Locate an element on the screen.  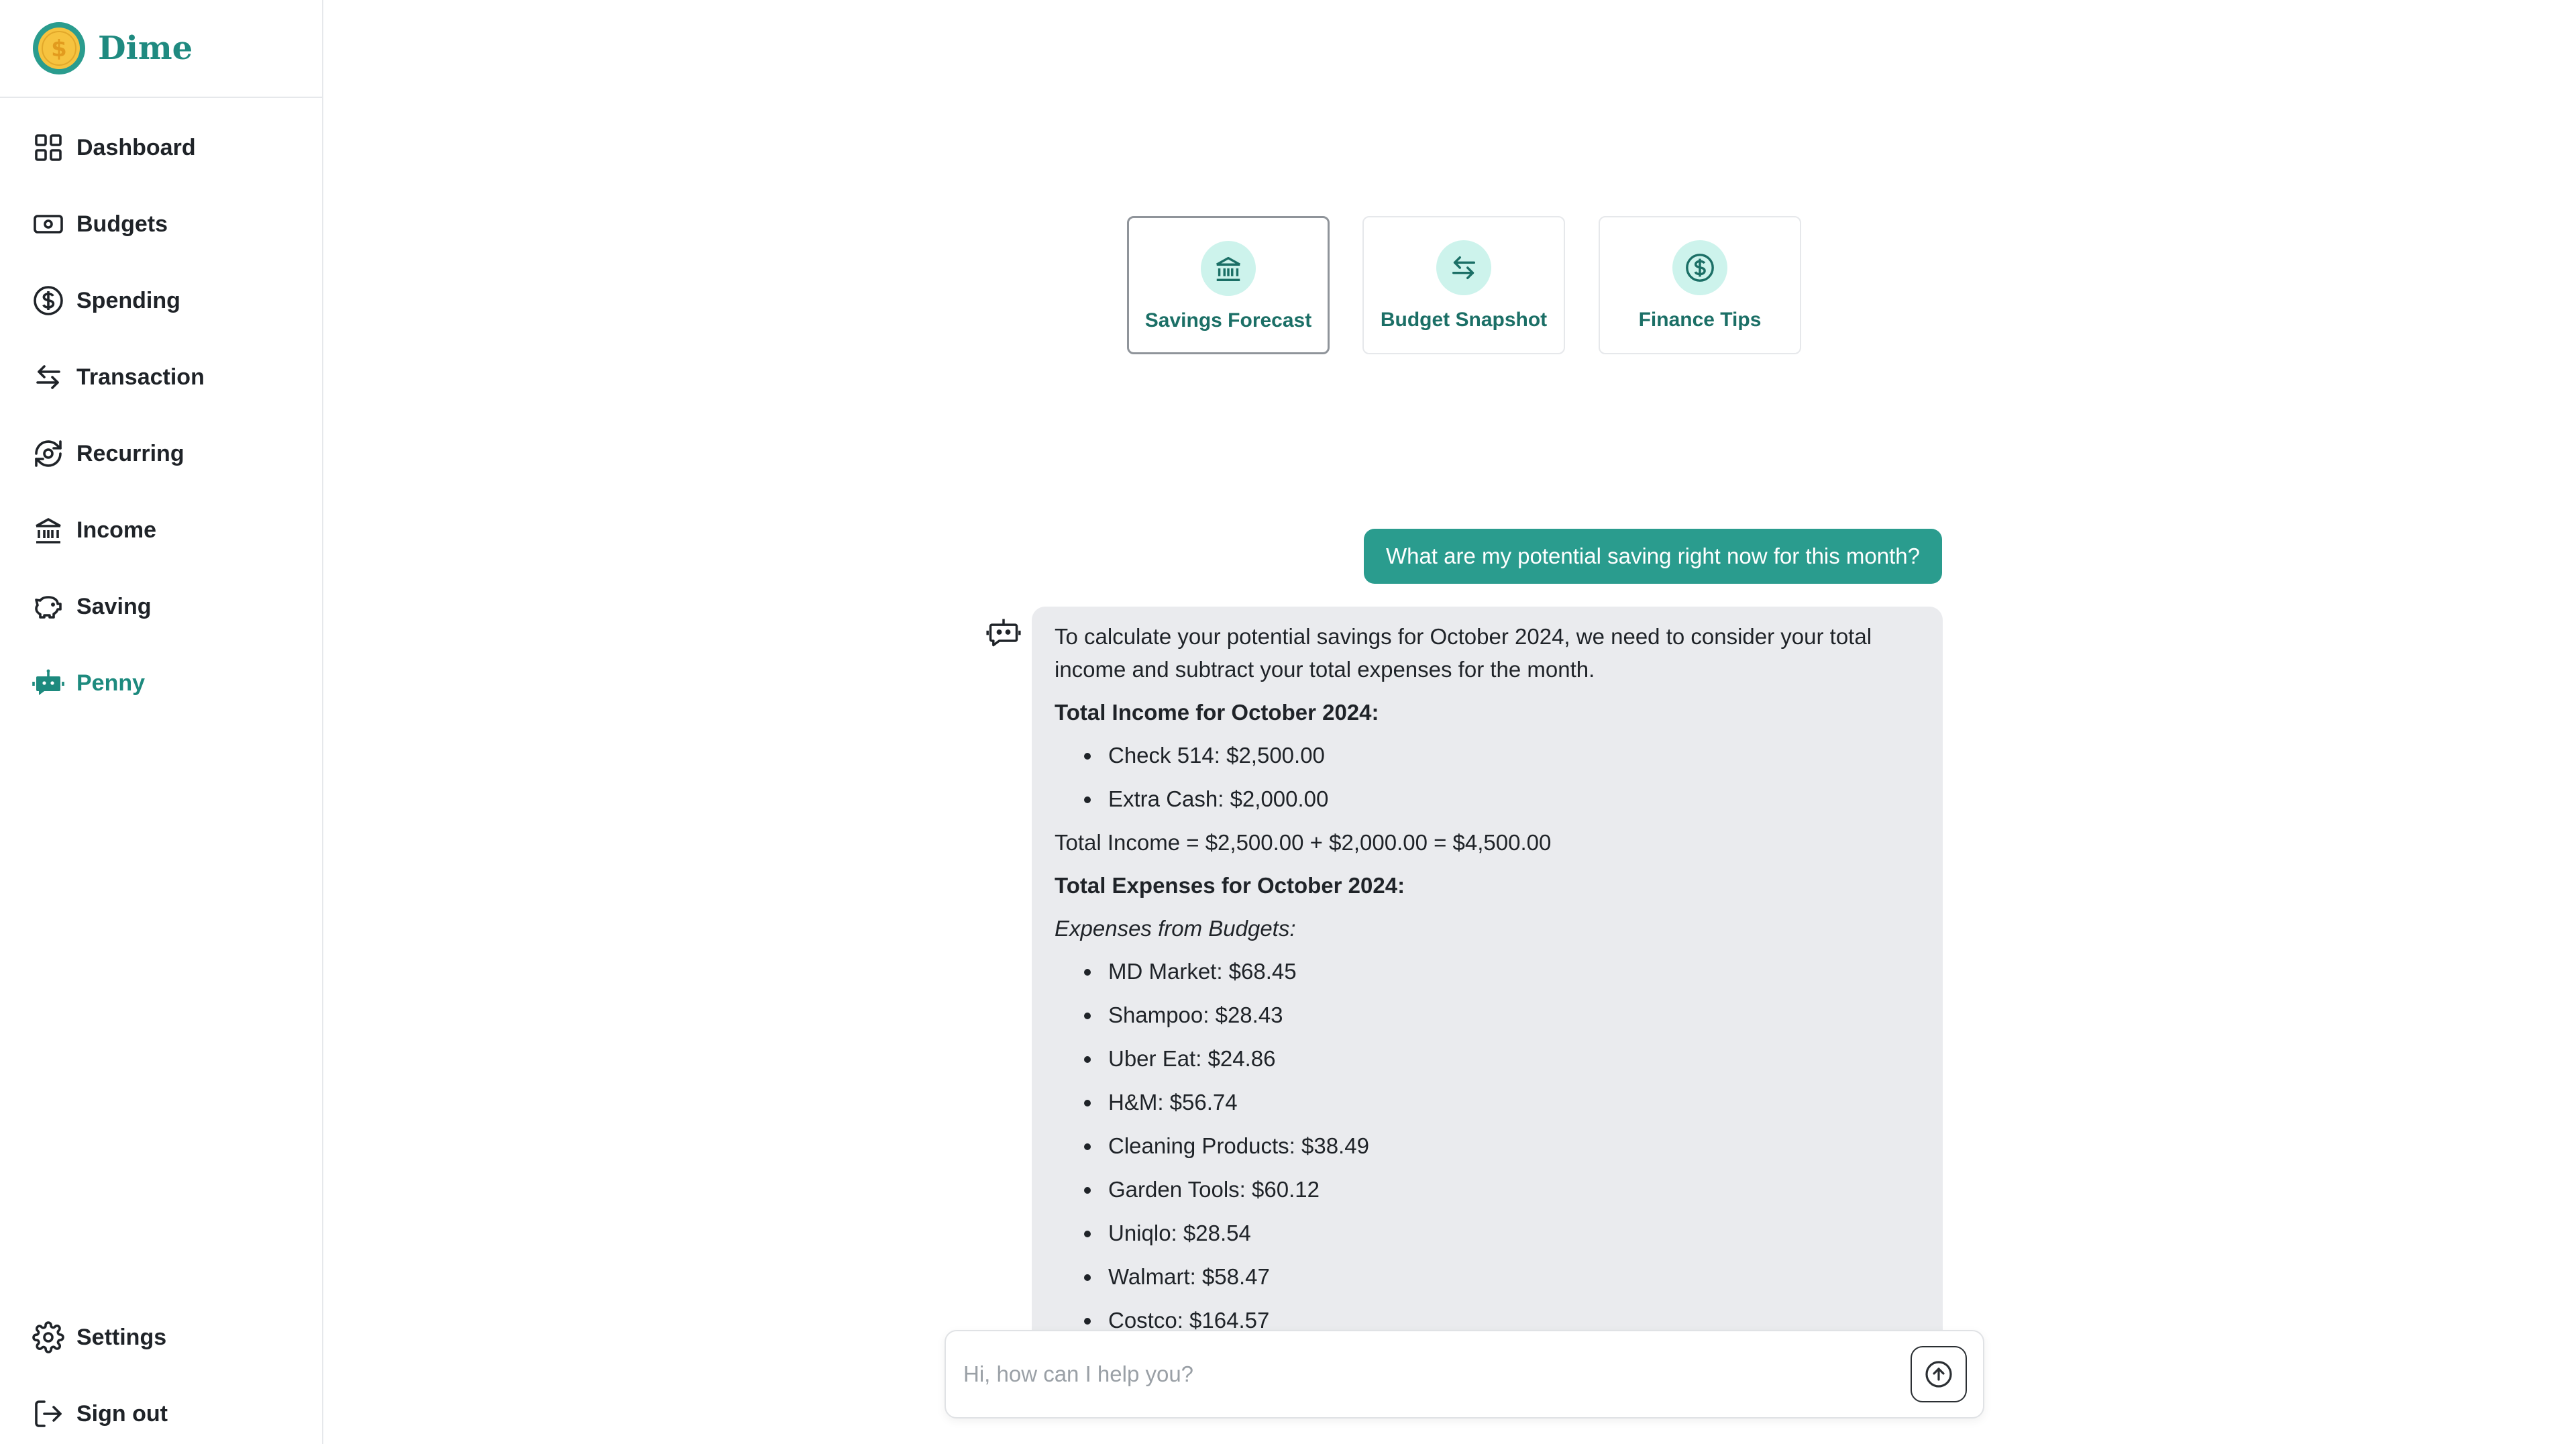
sidebar-item-settings: Settings is located at coordinates (99, 1337).